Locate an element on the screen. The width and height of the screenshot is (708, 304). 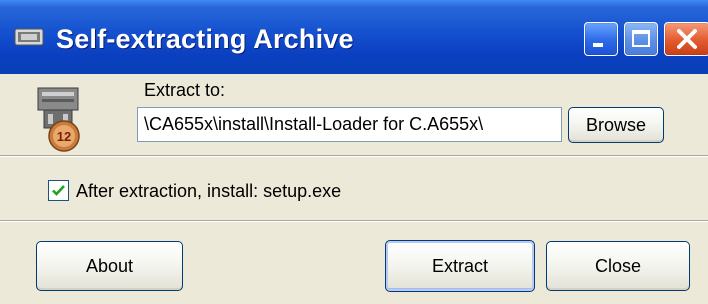
maximize-button is located at coordinates (641, 39).